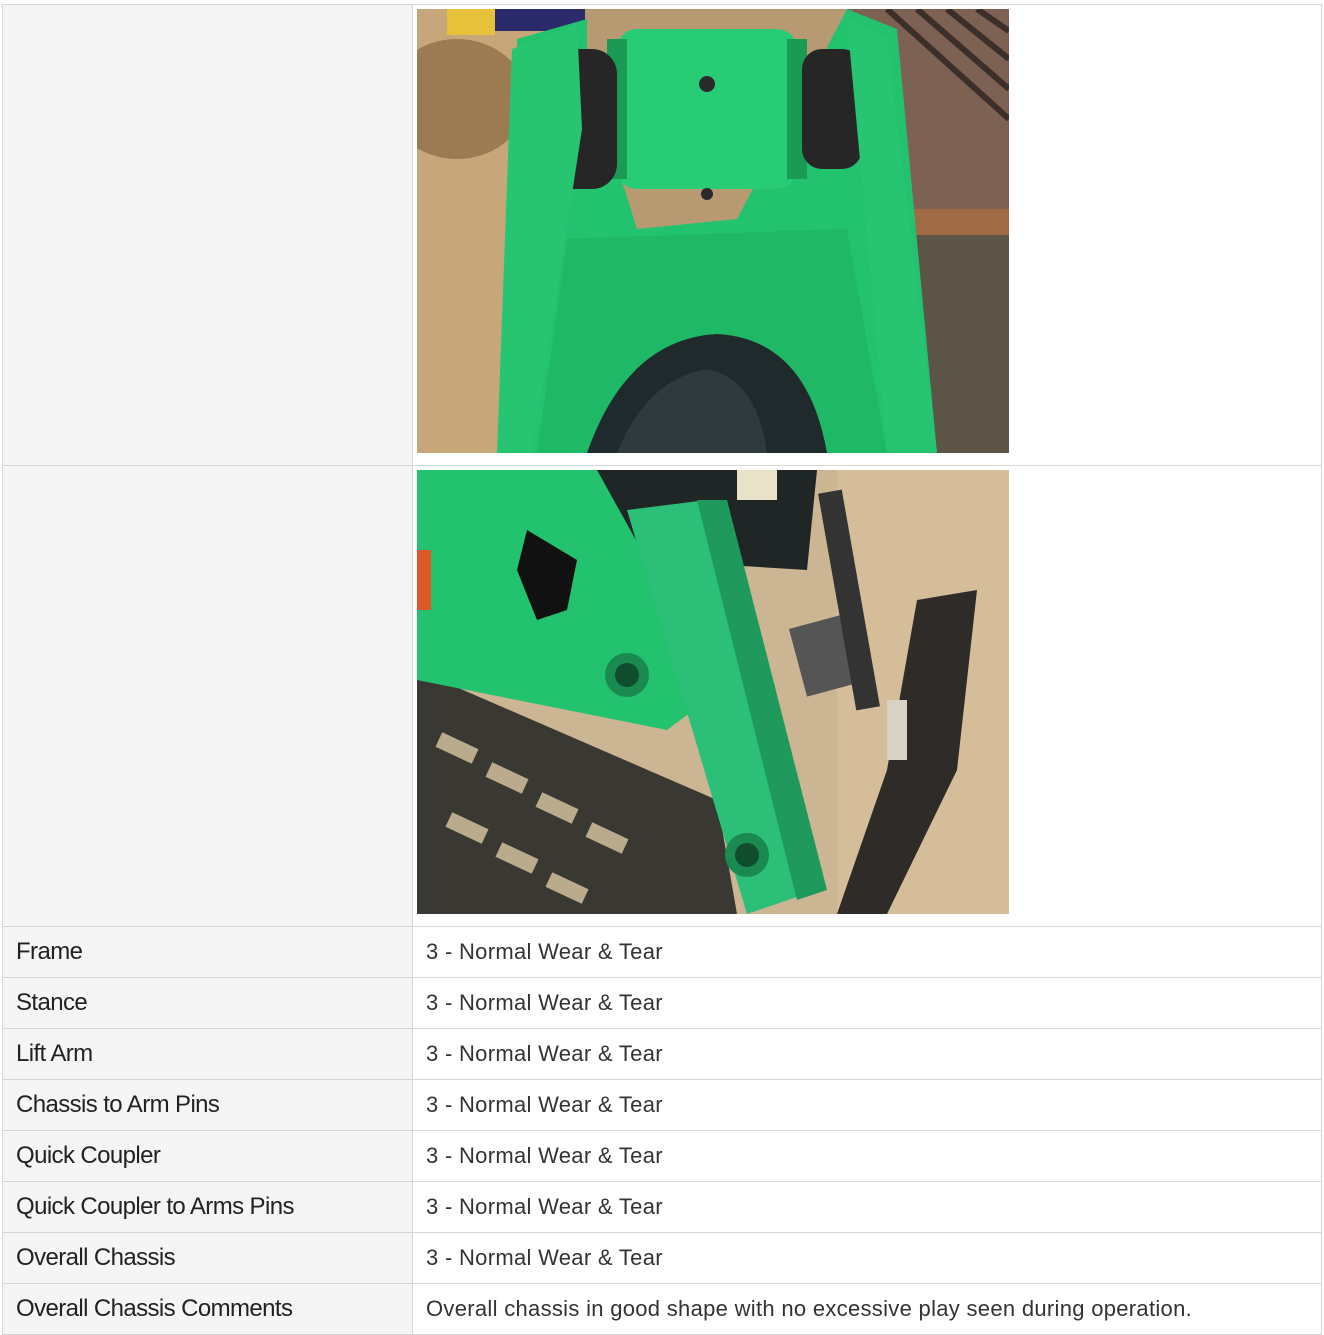 The width and height of the screenshot is (1324, 1335). I want to click on table-row: Overall Chassis 3 - Normal Wear & Tear, so click(662, 1258).